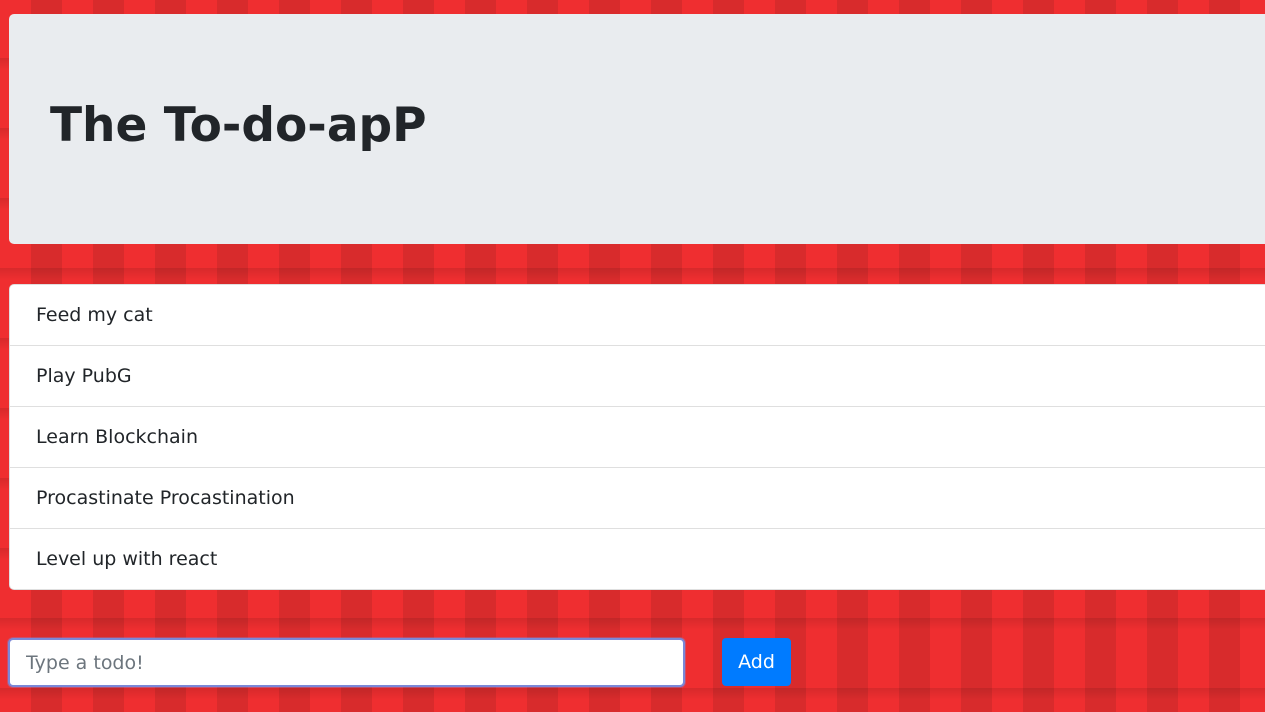 This screenshot has width=1265, height=712. What do you see at coordinates (637, 315) in the screenshot?
I see `todo-item: Feed my cat` at bounding box center [637, 315].